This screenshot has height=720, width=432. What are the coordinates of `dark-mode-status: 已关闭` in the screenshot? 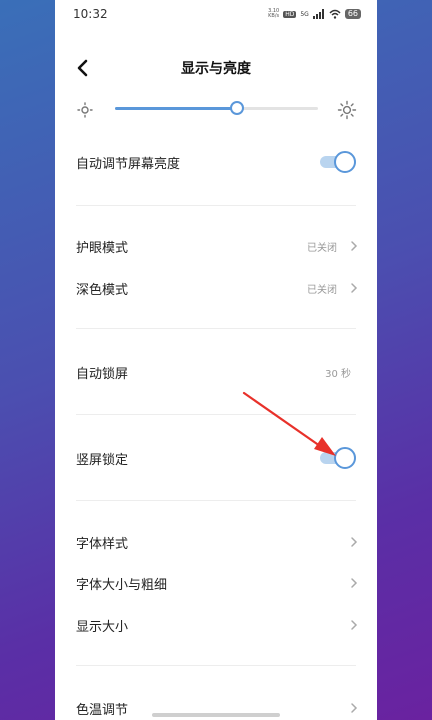 It's located at (322, 290).